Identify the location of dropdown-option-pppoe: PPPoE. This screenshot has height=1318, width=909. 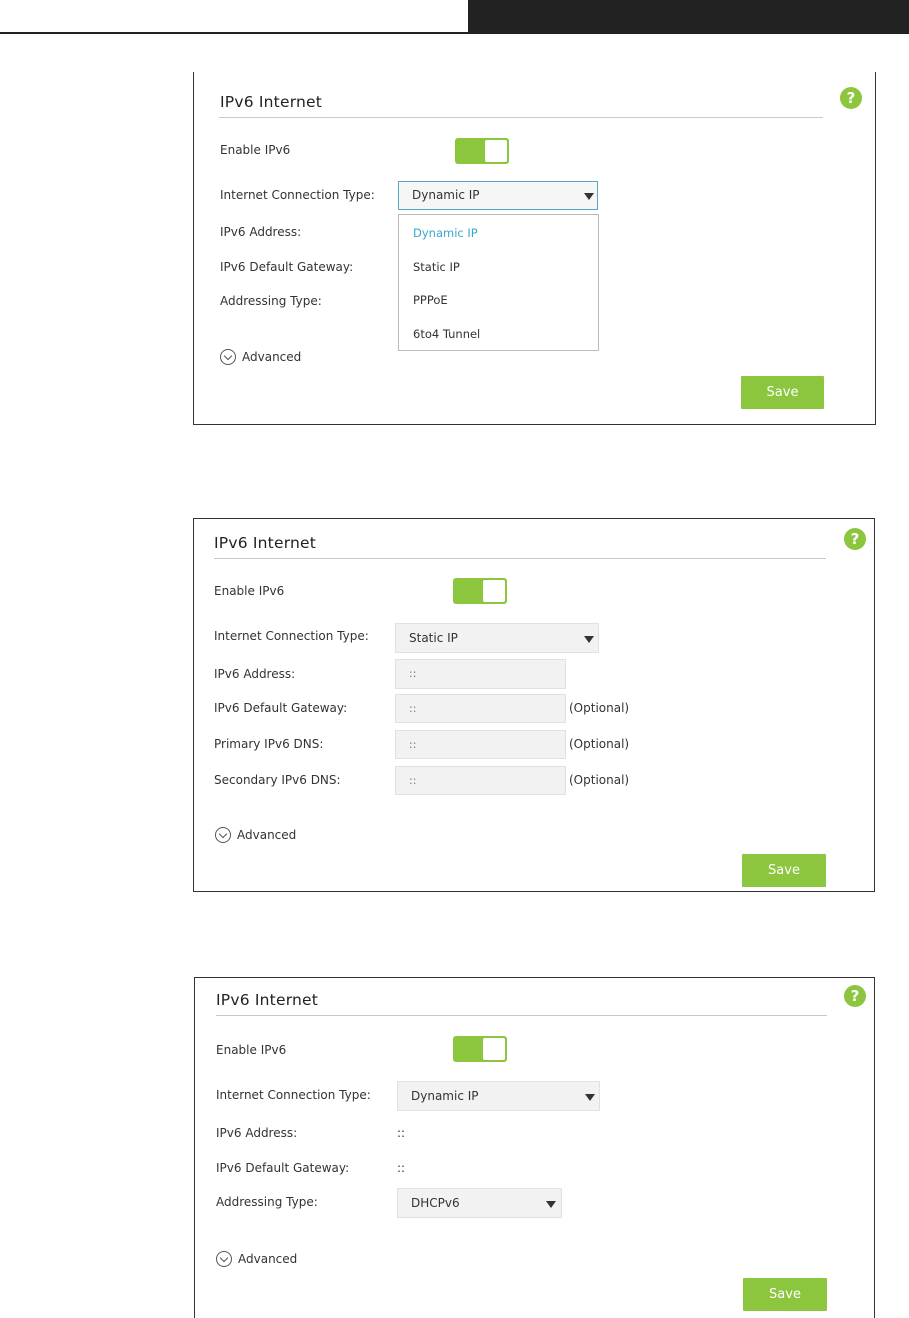
(430, 300).